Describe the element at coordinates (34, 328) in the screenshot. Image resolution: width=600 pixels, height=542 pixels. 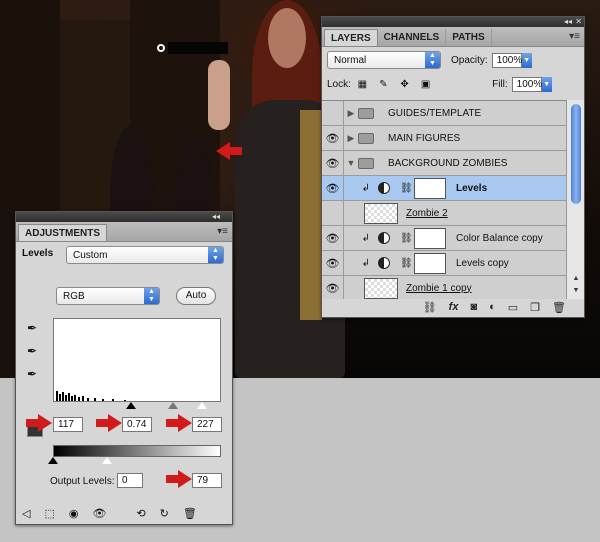
I see `eyedropper-black-icon: ✒` at that location.